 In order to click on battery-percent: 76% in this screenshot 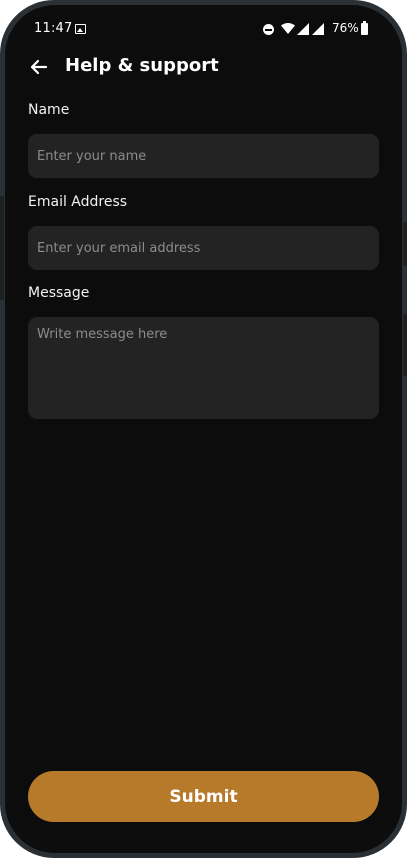, I will do `click(345, 28)`.